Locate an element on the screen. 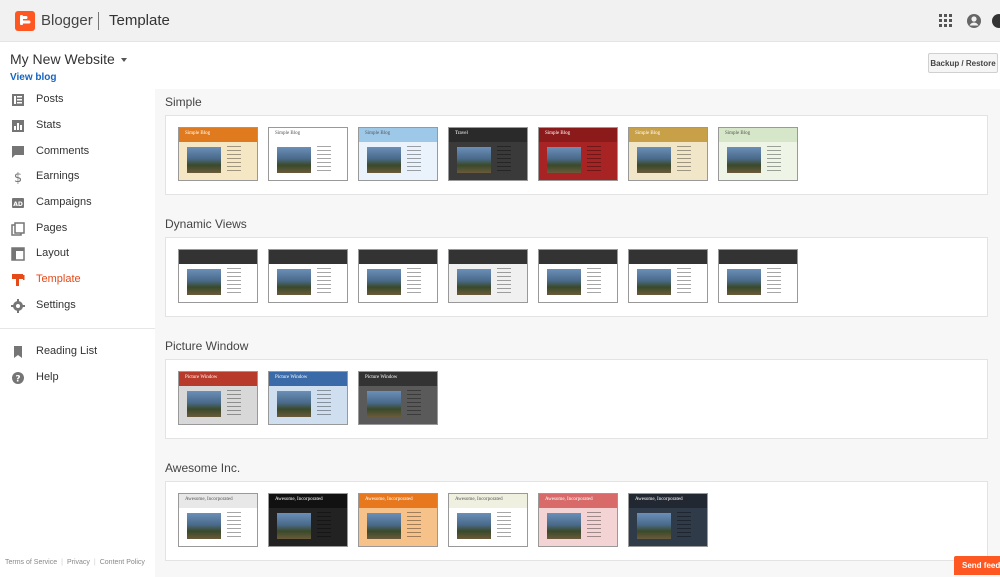 The height and width of the screenshot is (577, 1000). group-title-simple: Simple is located at coordinates (183, 102).